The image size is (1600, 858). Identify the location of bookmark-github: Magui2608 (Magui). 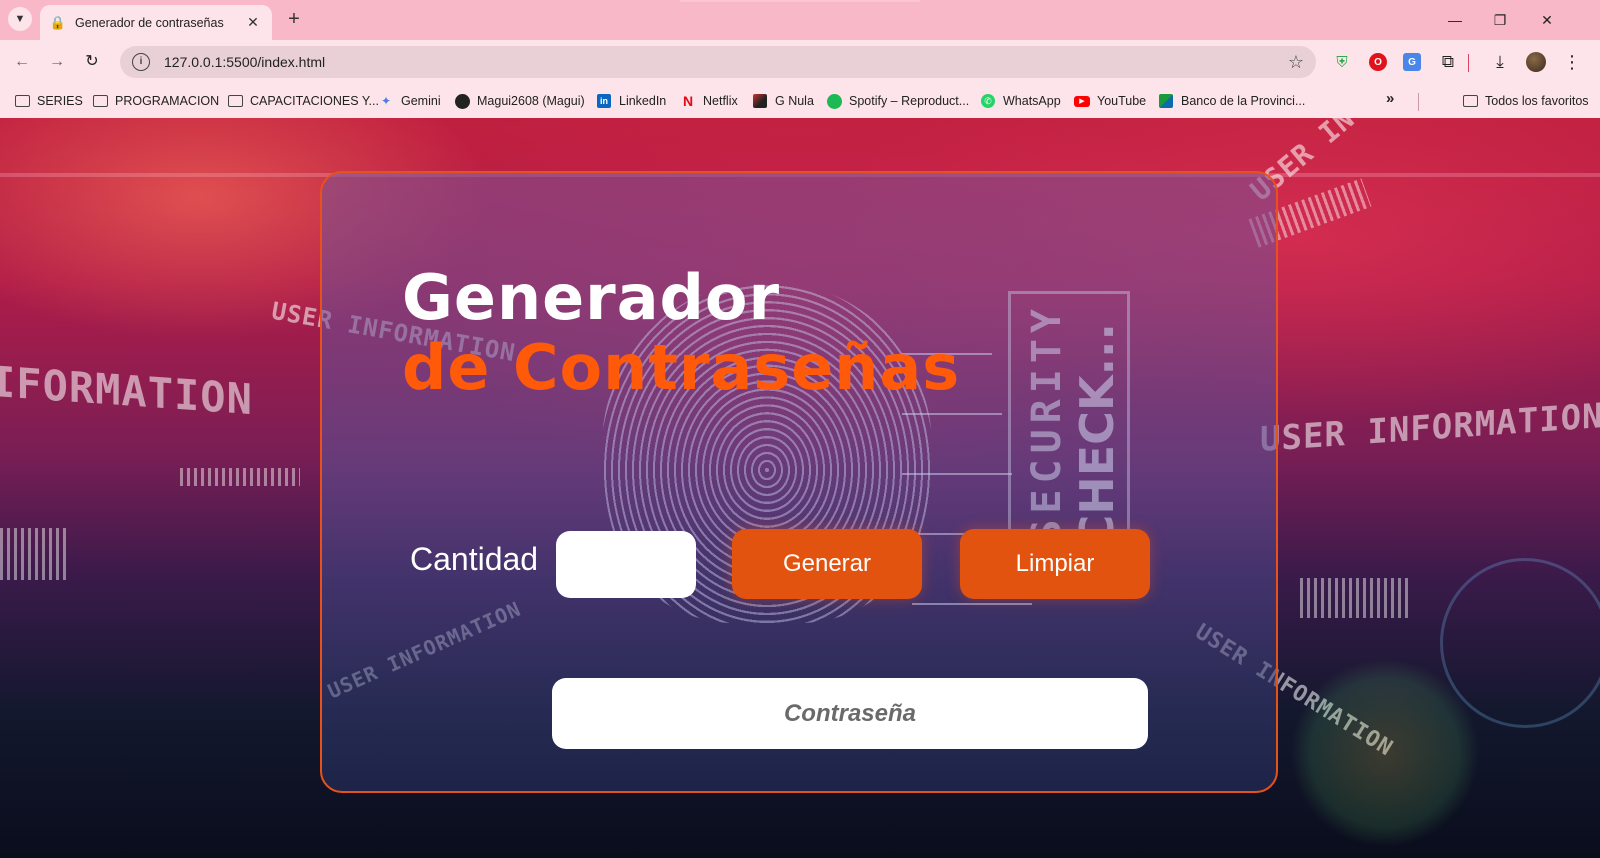
(519, 101).